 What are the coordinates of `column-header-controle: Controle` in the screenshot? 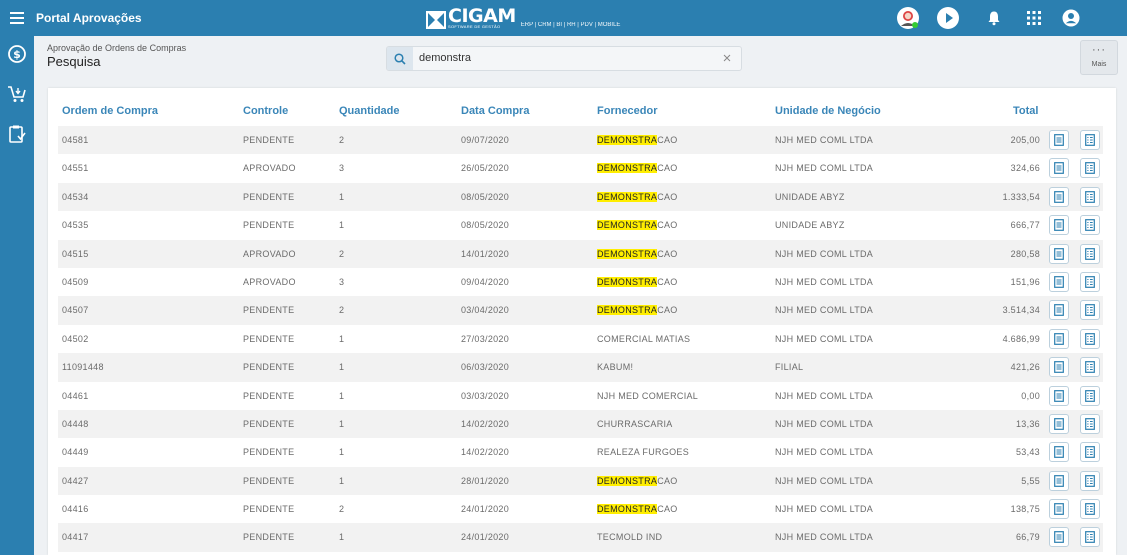 It's located at (265, 111).